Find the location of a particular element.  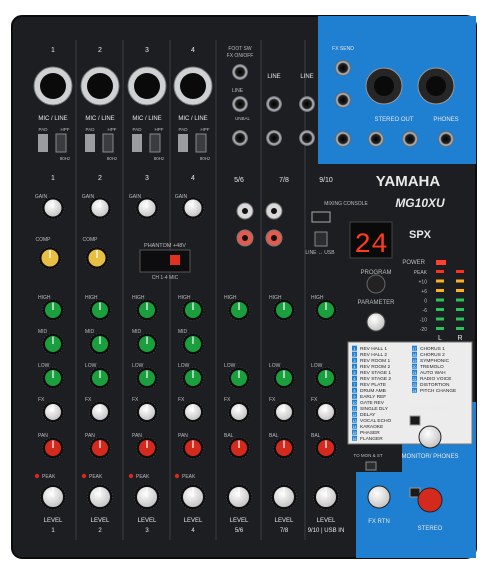

usb-switch is located at coordinates (321, 239).